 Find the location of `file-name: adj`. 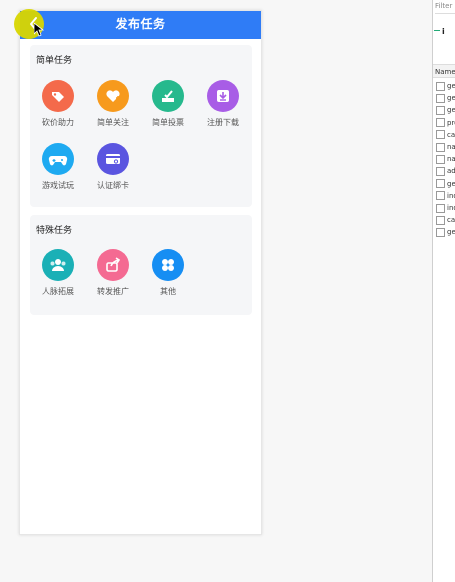

file-name: adj is located at coordinates (451, 171).